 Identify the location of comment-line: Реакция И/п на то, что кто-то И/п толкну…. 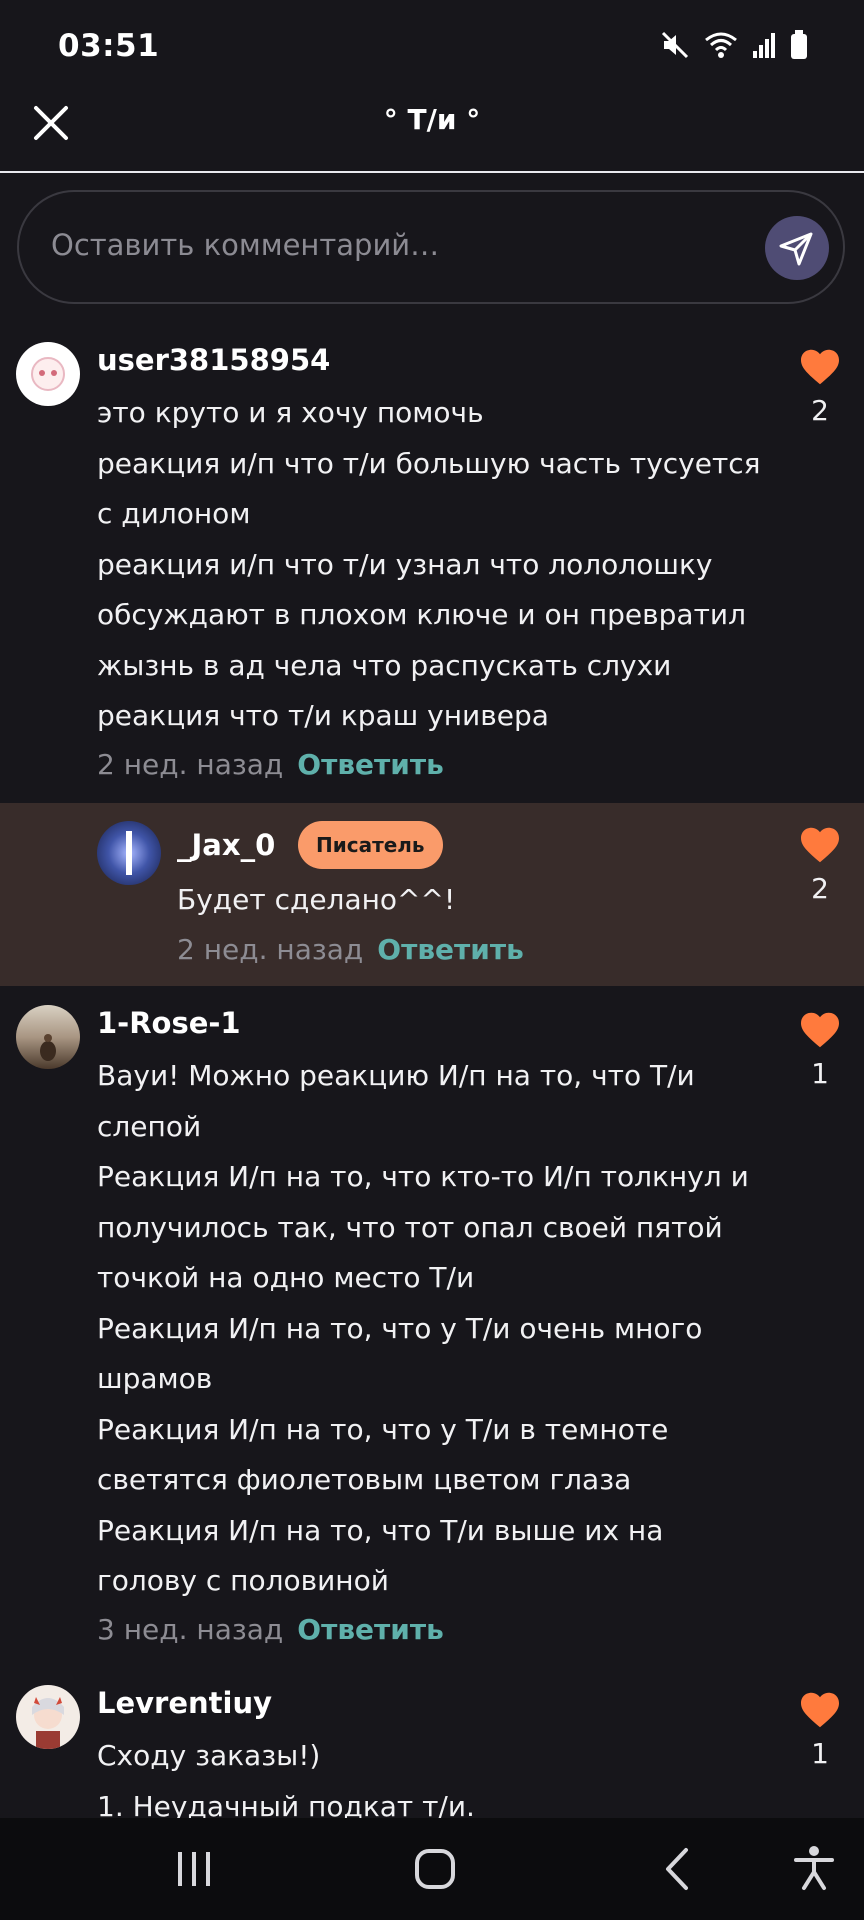
(423, 1176).